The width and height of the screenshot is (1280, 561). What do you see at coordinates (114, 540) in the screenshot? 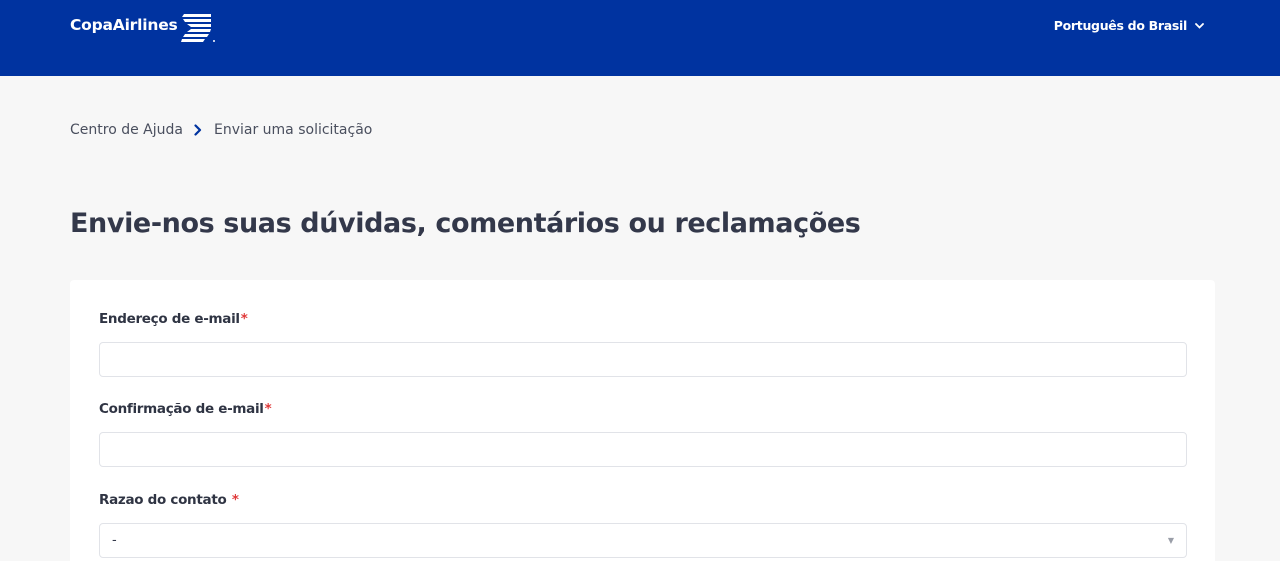
I see `contact-reason-value: -` at bounding box center [114, 540].